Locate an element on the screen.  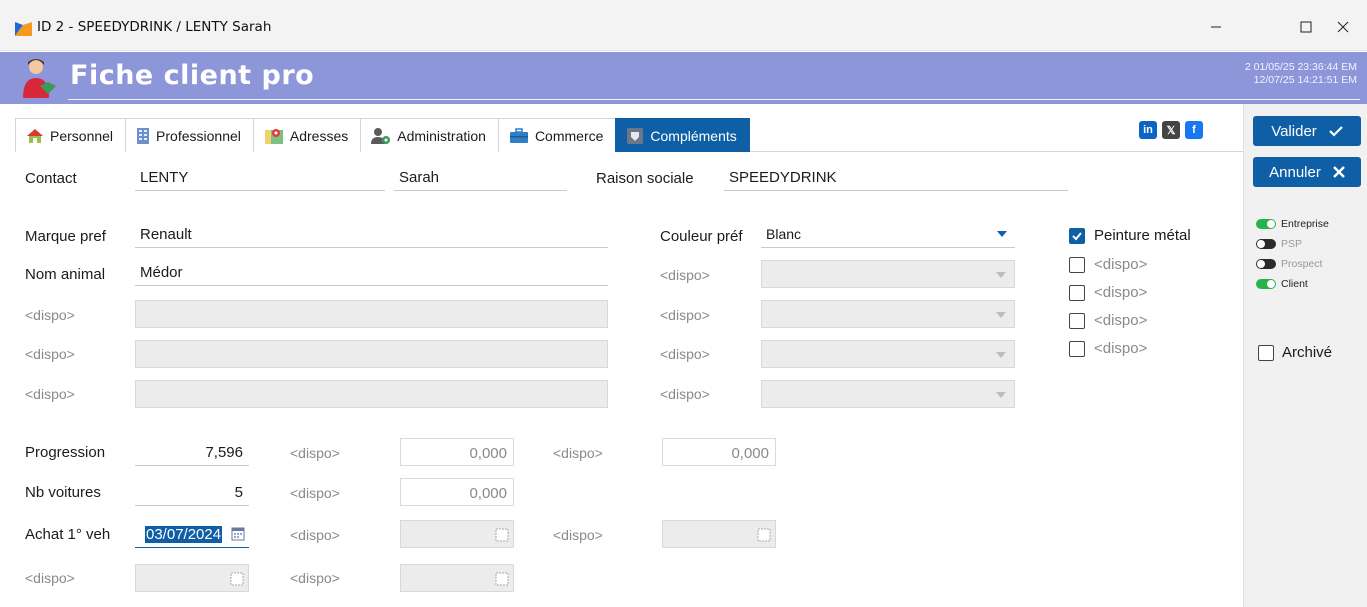
maximize-icon is located at coordinates (1306, 27).